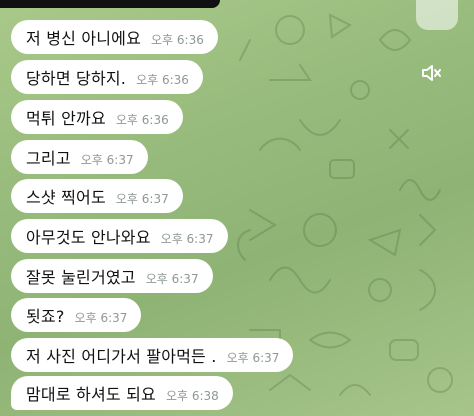 This screenshot has width=474, height=416. What do you see at coordinates (84, 38) in the screenshot?
I see `message-text: 저 병신 아니에요` at bounding box center [84, 38].